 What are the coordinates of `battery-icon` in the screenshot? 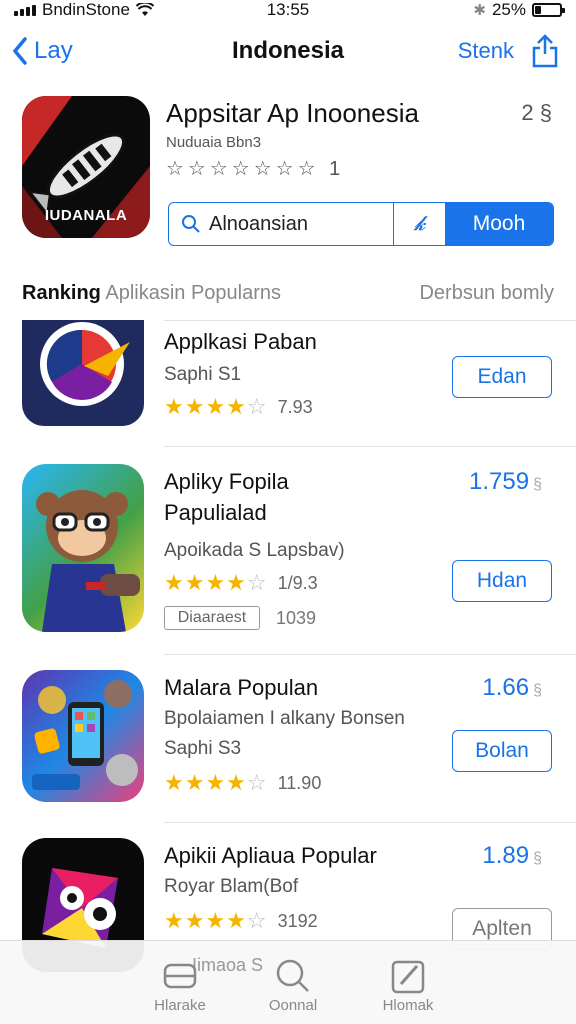 It's located at (548, 10).